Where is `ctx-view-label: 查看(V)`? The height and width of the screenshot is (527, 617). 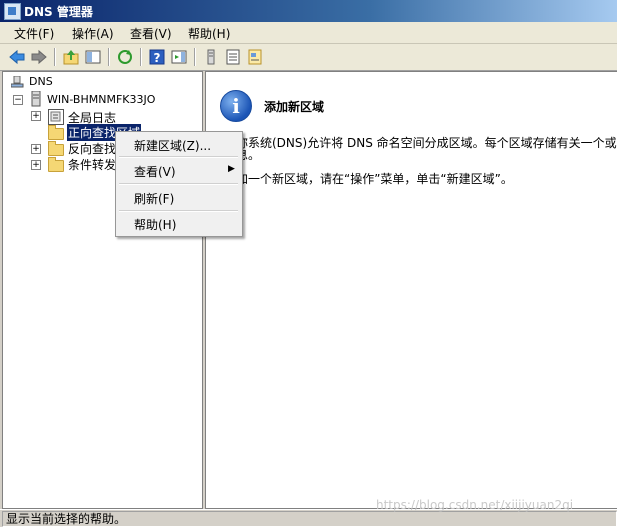 ctx-view-label: 查看(V) is located at coordinates (155, 172).